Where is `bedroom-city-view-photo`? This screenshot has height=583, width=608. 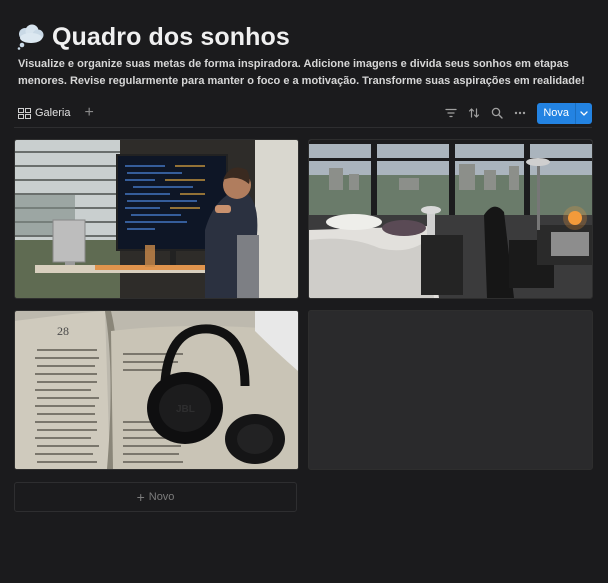 bedroom-city-view-photo is located at coordinates (450, 219).